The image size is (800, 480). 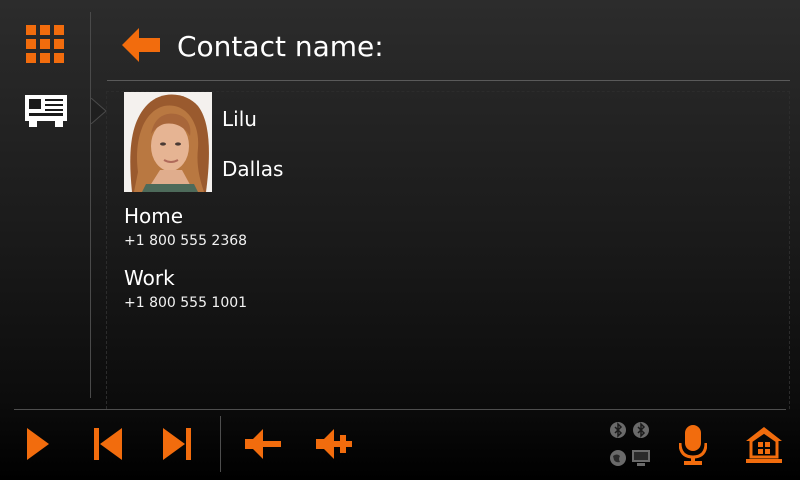 I want to click on play-icon, so click(x=38, y=444).